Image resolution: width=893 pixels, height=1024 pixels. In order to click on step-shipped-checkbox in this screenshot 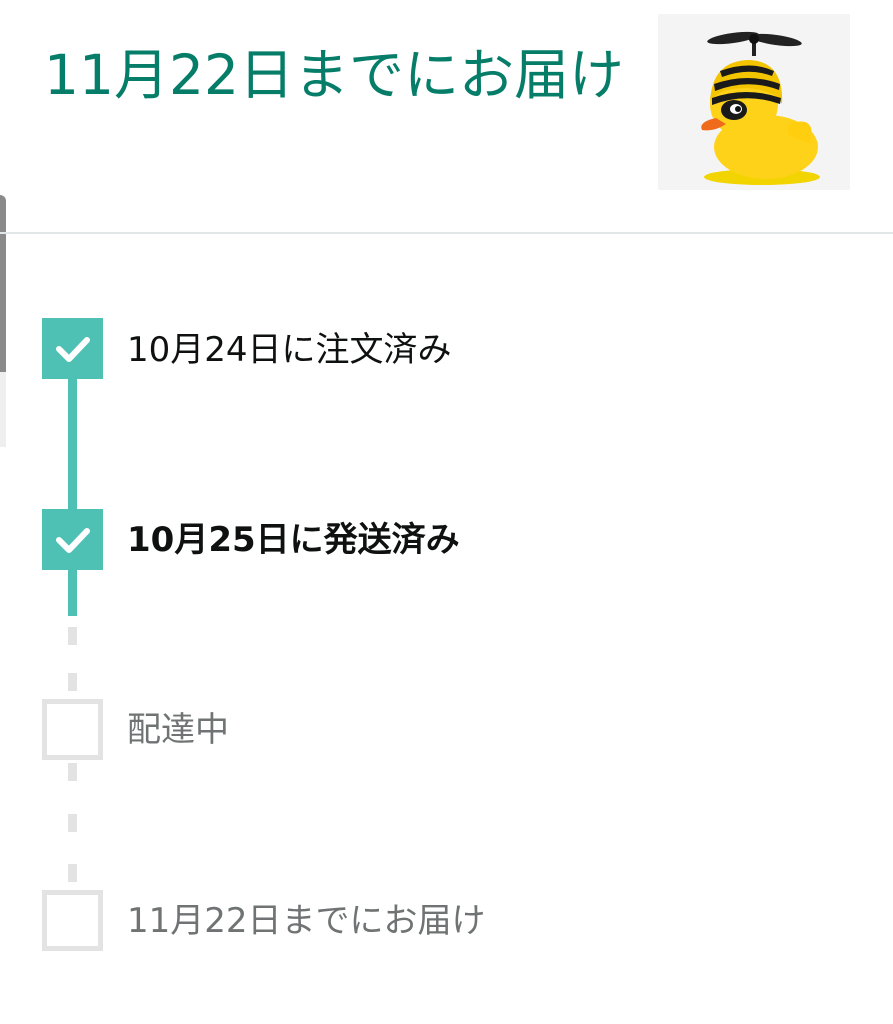, I will do `click(72, 539)`.